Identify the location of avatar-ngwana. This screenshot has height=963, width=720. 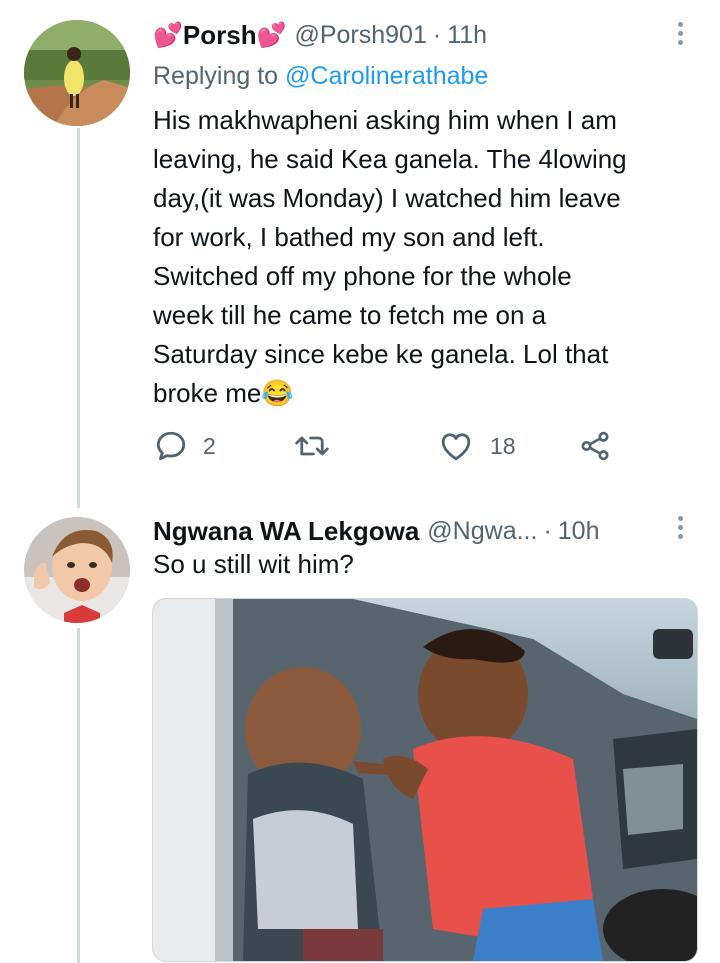
(77, 570).